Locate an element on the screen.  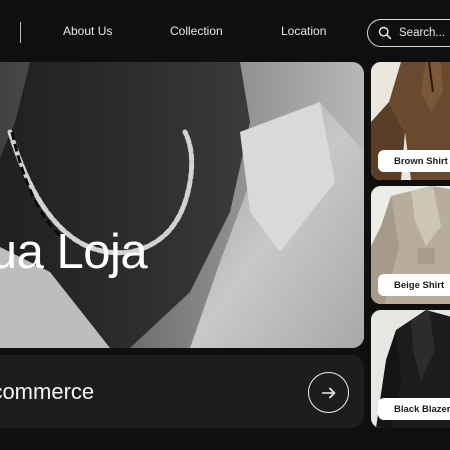
cta-banner-text: entor e Woocommerce is located at coordinates (47, 391).